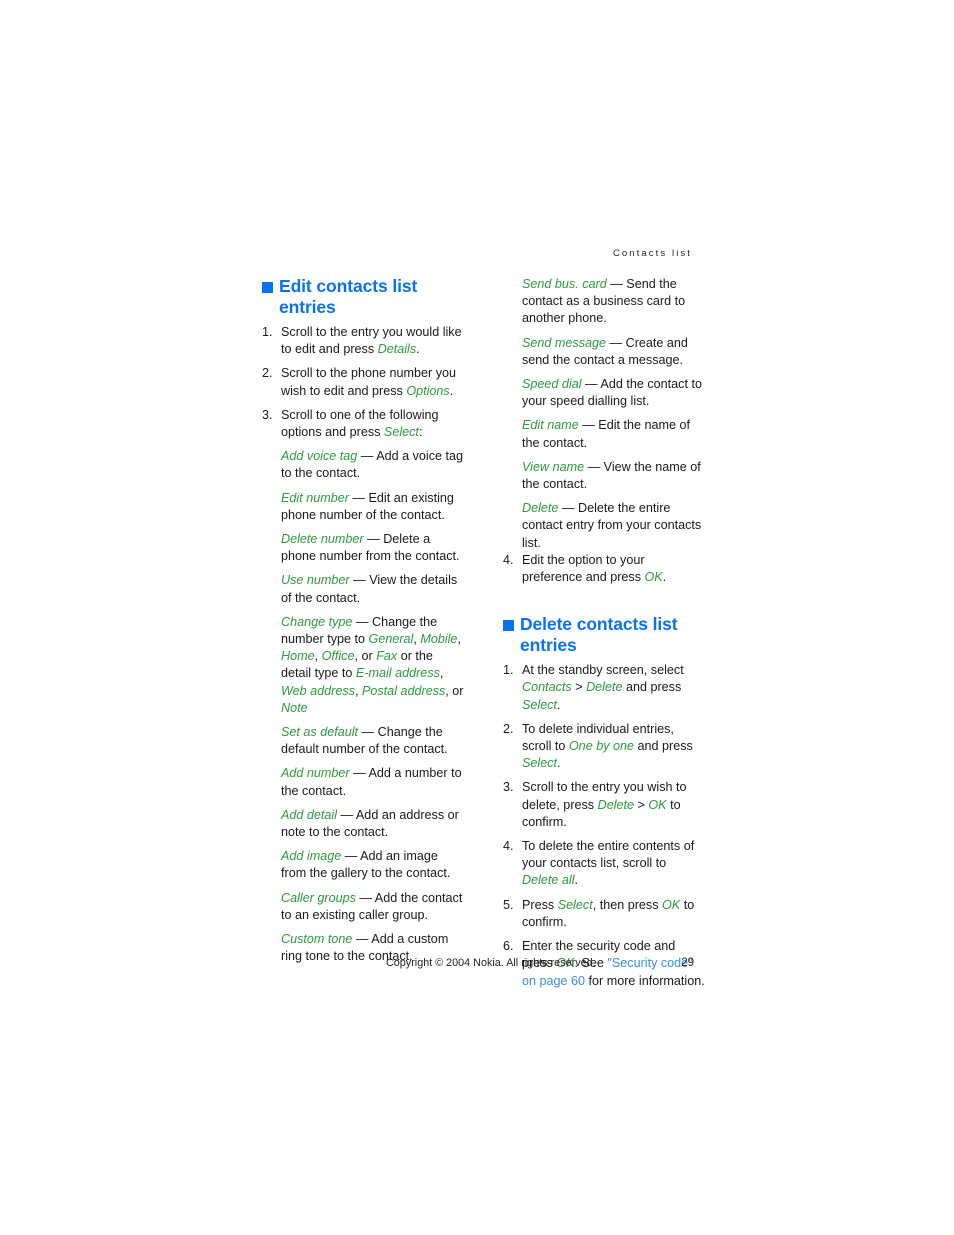  What do you see at coordinates (550, 425) in the screenshot?
I see `ui-term: Edit name` at bounding box center [550, 425].